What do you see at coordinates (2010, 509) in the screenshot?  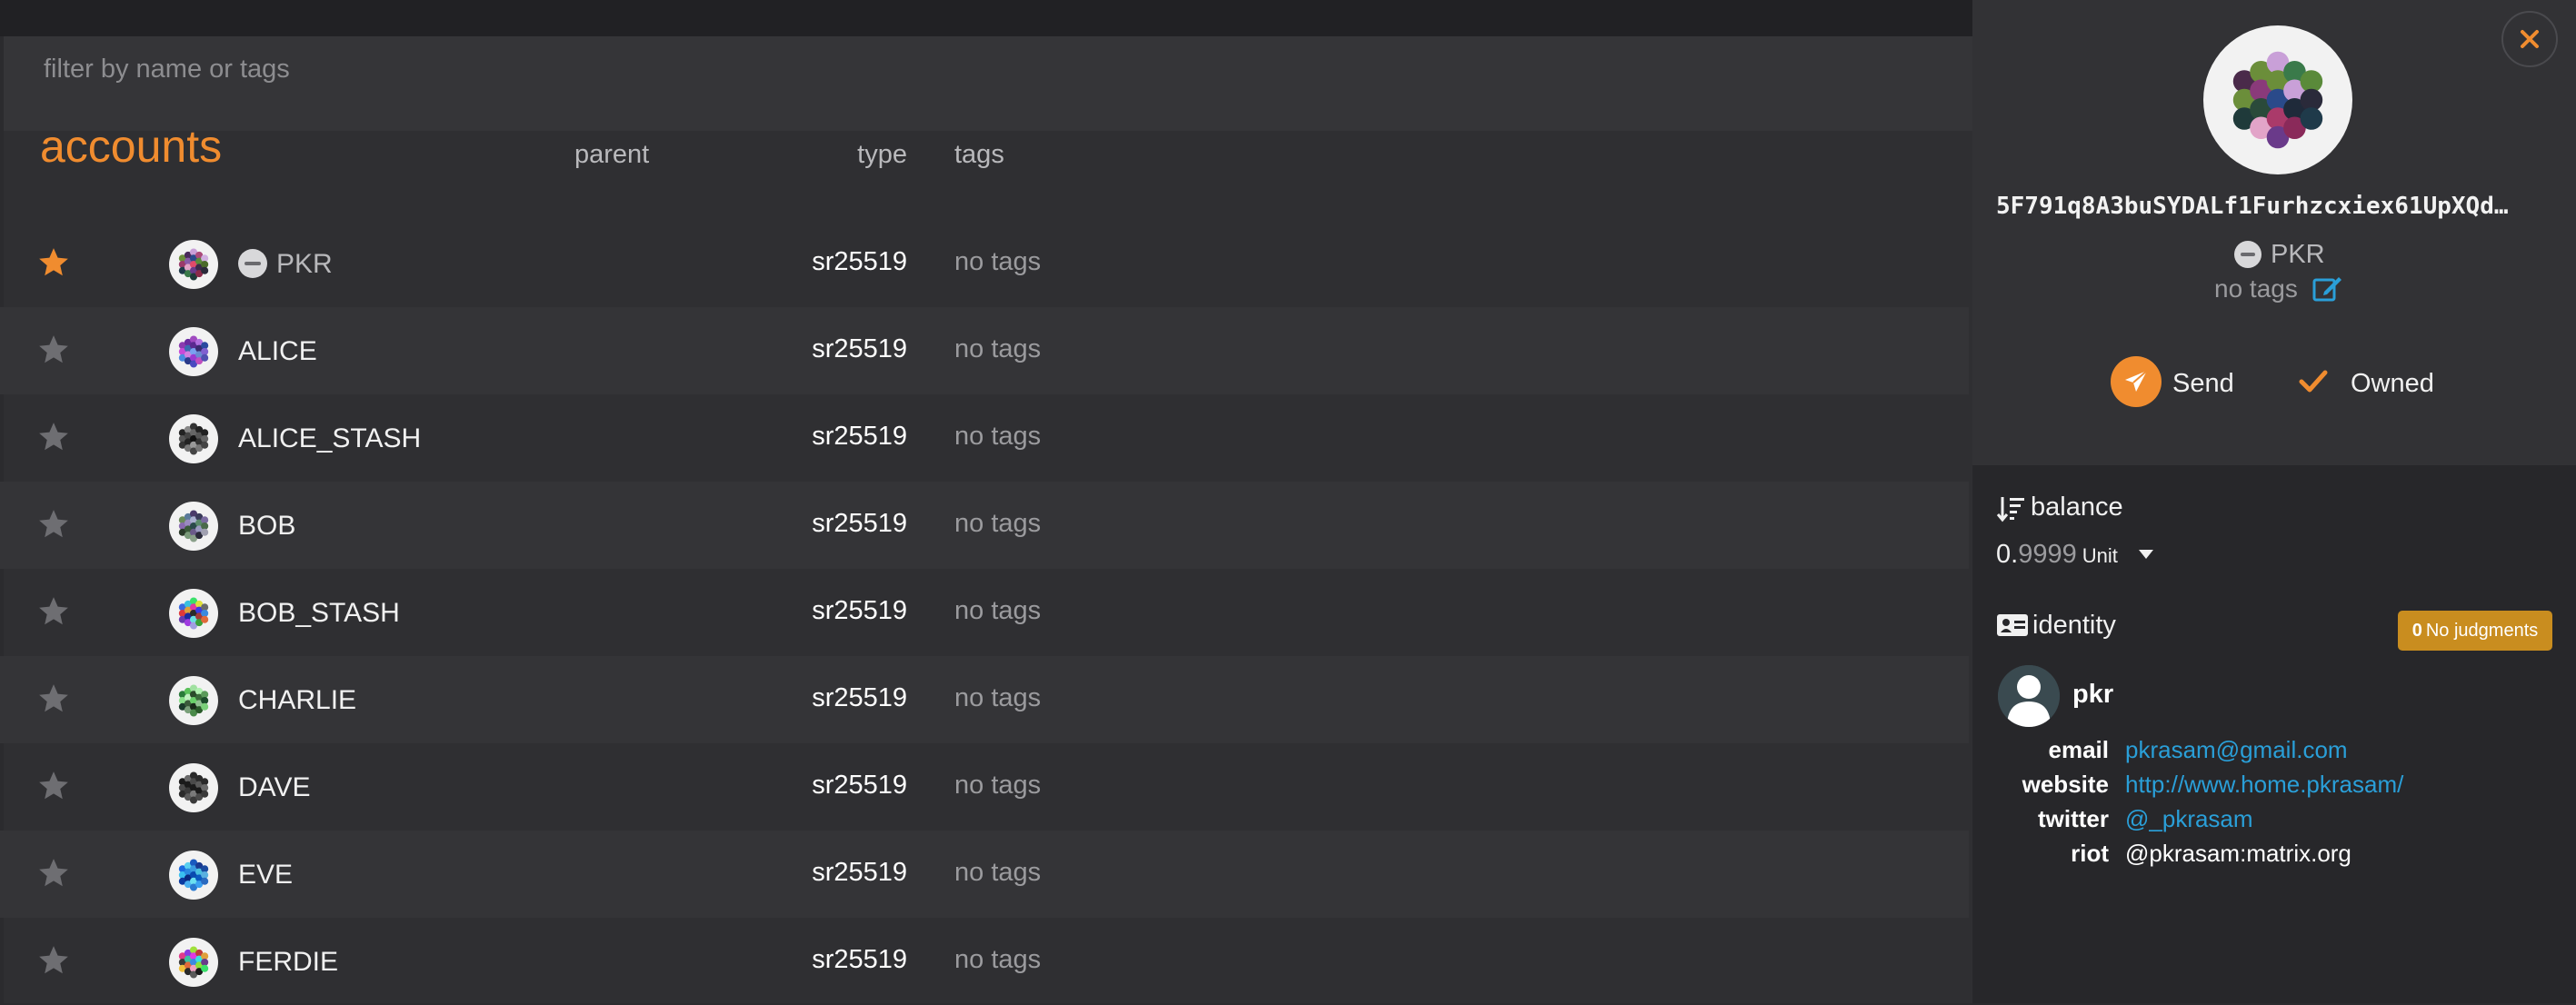 I see `sort-amount-down-icon` at bounding box center [2010, 509].